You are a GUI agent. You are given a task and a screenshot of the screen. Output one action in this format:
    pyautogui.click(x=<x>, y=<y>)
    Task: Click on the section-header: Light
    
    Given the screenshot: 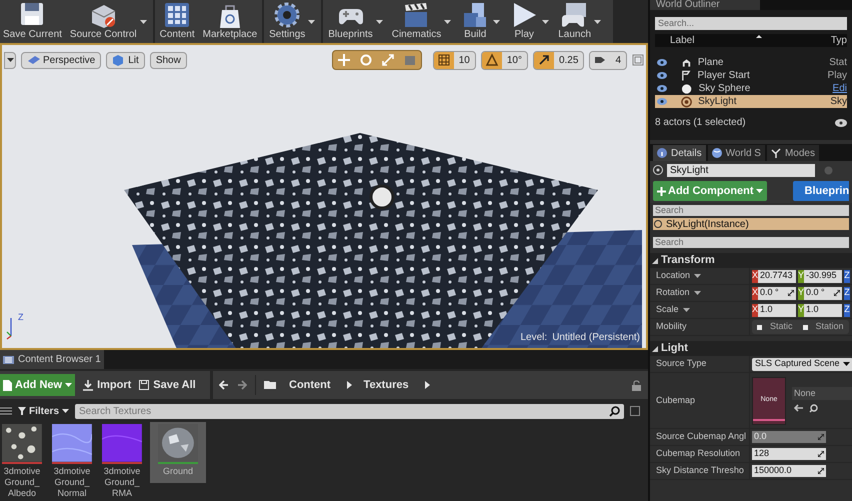 What is the action you would take?
    pyautogui.click(x=751, y=348)
    